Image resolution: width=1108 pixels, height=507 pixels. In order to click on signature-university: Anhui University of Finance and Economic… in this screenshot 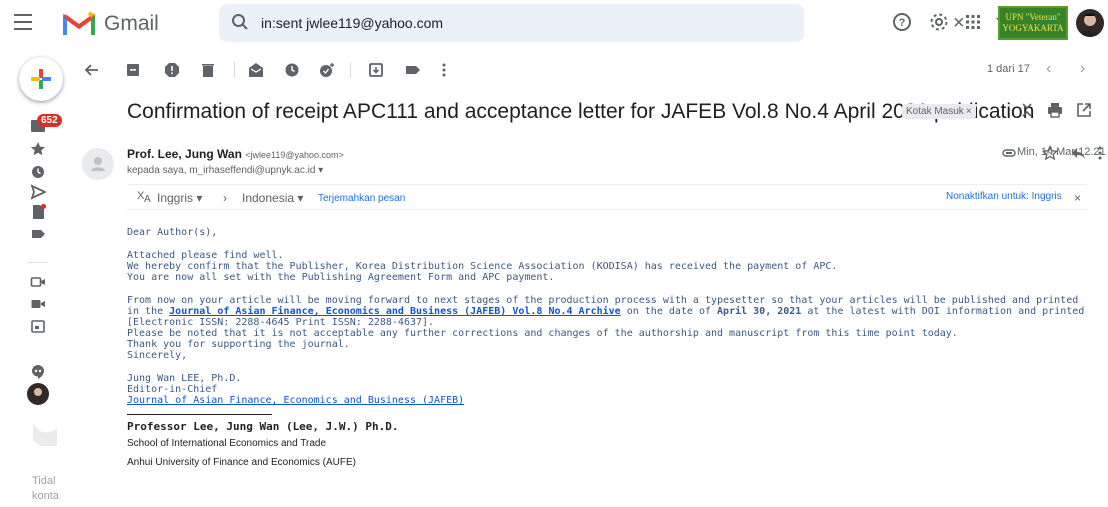, I will do `click(241, 462)`.